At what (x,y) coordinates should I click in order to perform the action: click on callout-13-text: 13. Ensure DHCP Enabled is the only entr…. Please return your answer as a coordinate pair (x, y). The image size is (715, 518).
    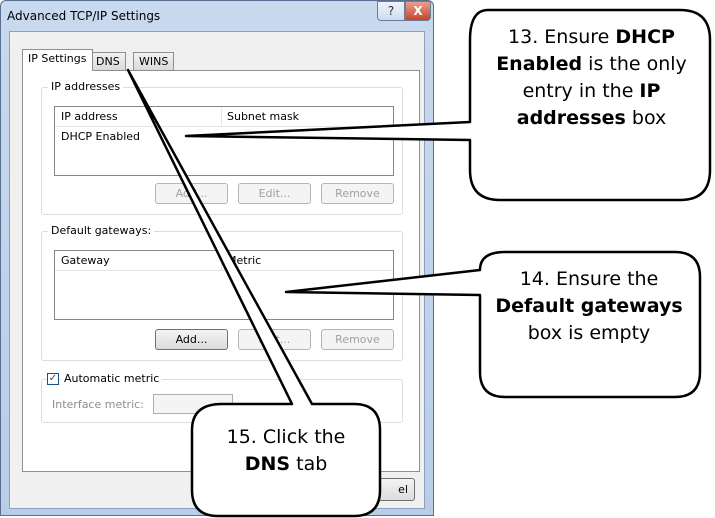
    Looking at the image, I should click on (591, 78).